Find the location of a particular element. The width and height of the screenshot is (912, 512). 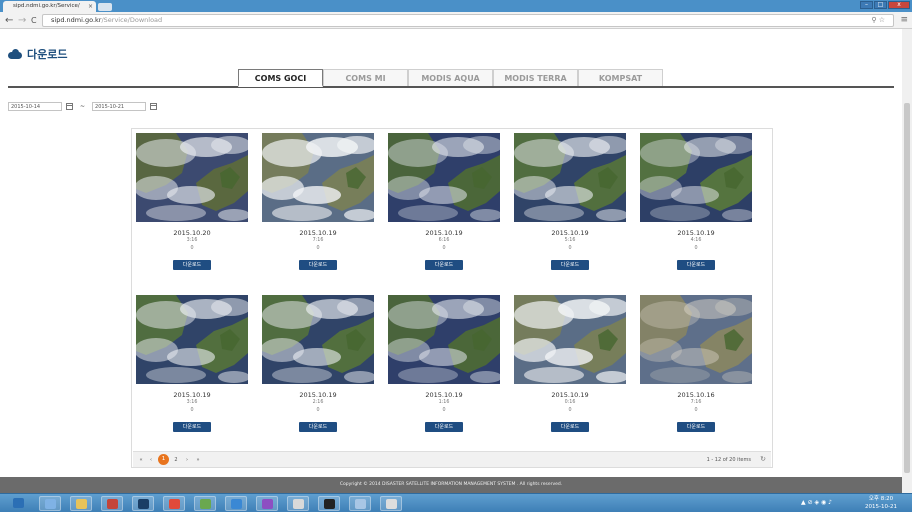

image-card: 2015.10.19 4:16 0 다운로드 is located at coordinates (696, 205).